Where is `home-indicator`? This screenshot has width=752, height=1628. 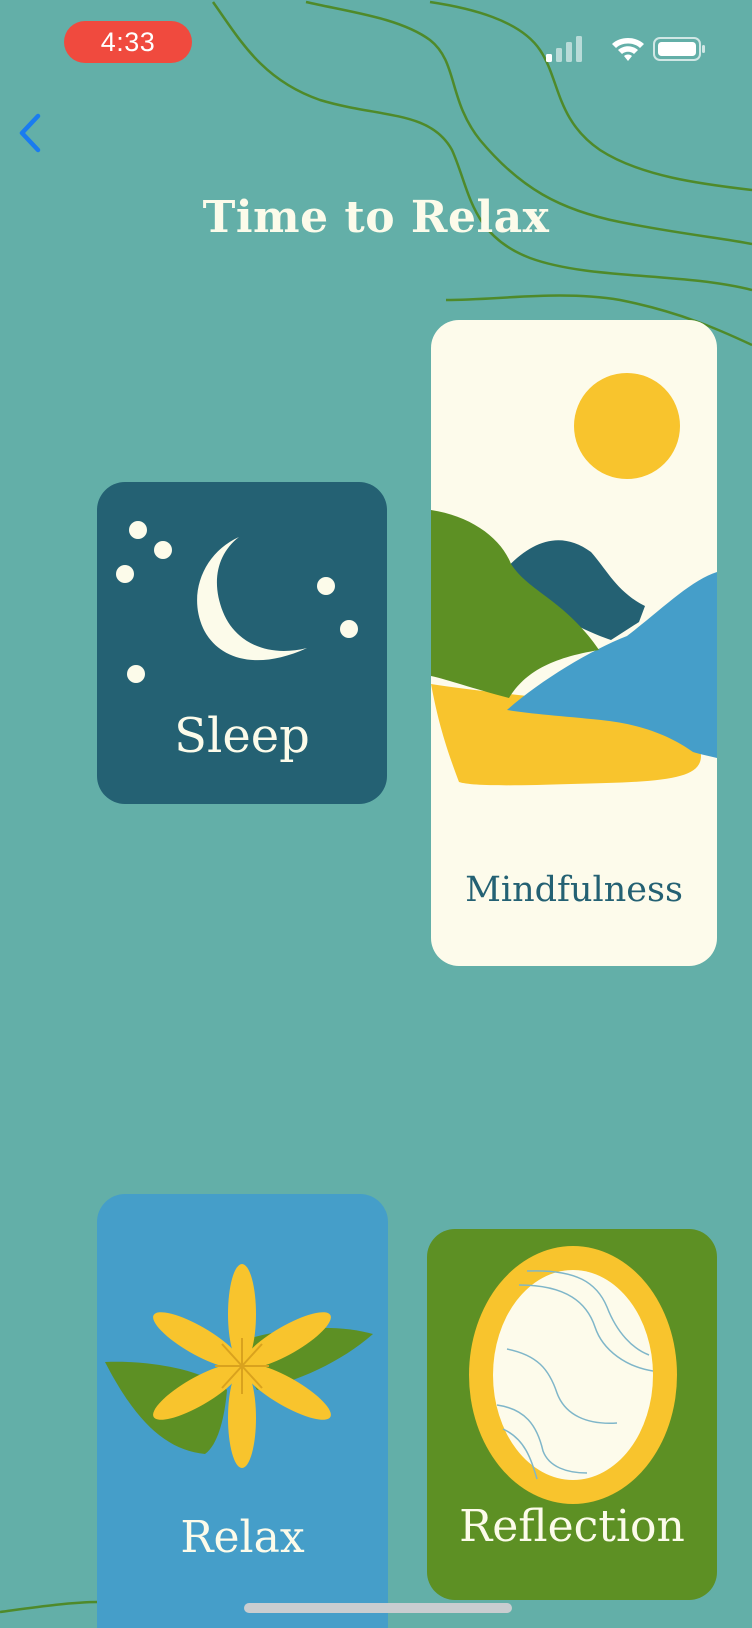
home-indicator is located at coordinates (378, 1608).